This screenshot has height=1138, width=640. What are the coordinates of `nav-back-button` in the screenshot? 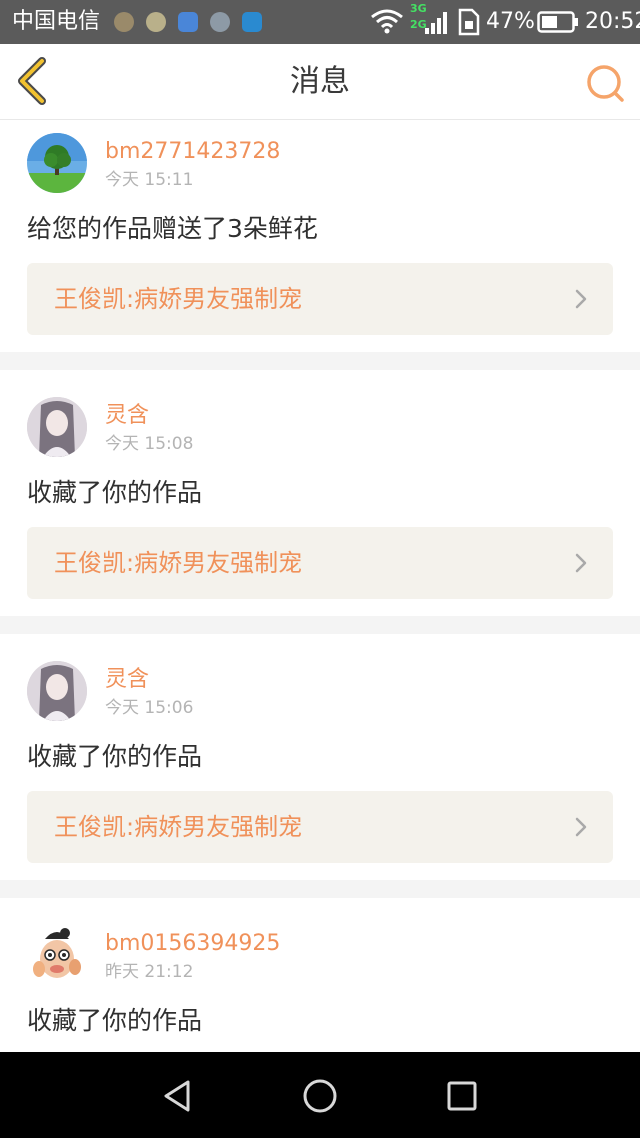 It's located at (178, 1096).